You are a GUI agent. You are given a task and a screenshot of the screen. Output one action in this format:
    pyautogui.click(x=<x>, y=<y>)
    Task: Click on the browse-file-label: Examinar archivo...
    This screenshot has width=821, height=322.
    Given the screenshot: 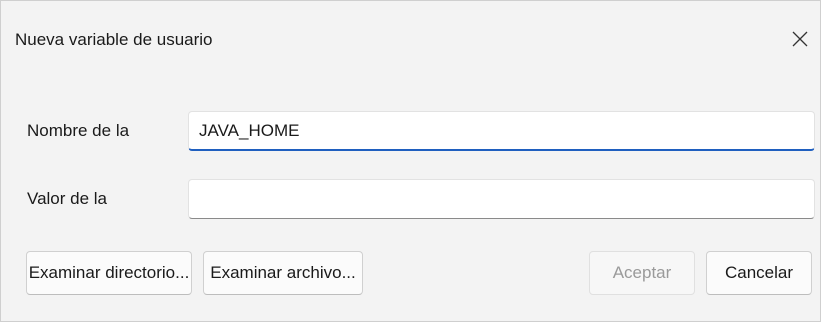 What is the action you would take?
    pyautogui.click(x=283, y=272)
    